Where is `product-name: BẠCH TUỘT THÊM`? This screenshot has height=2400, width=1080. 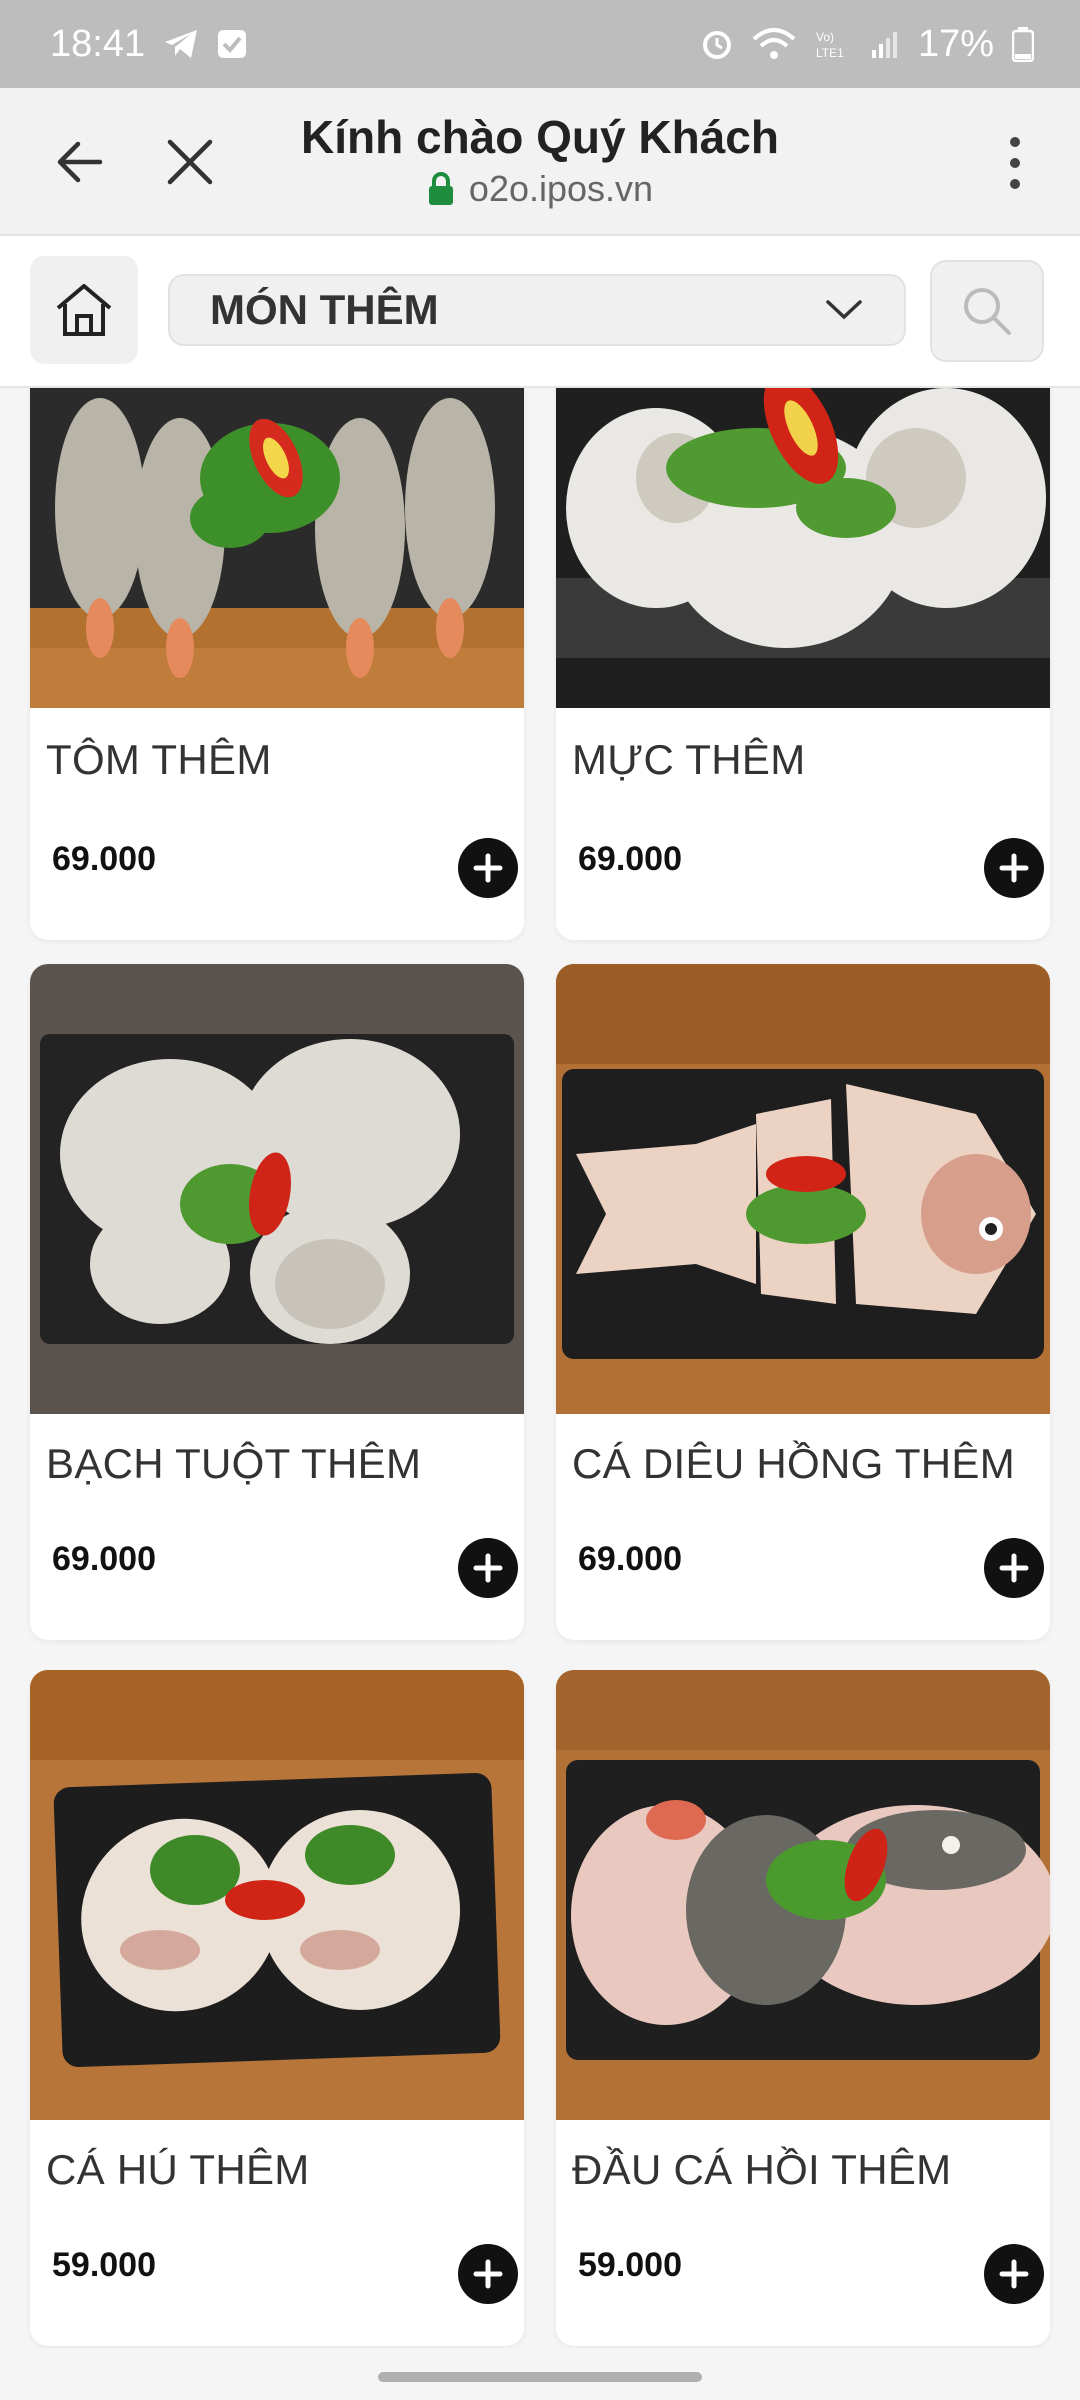
product-name: BẠCH TUỘT THÊM is located at coordinates (234, 1463).